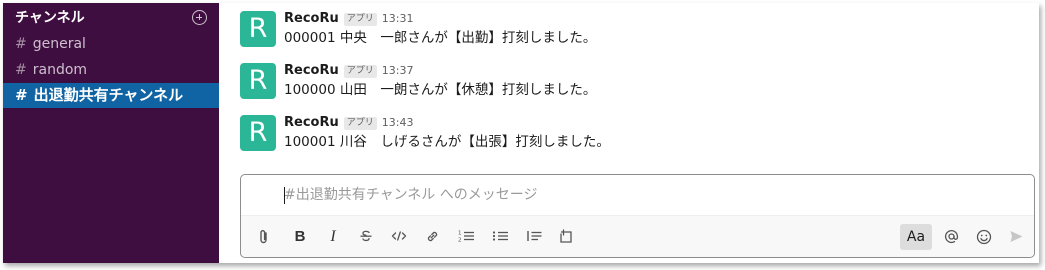 Image resolution: width=1045 pixels, height=270 pixels. I want to click on italic-button: I, so click(333, 237).